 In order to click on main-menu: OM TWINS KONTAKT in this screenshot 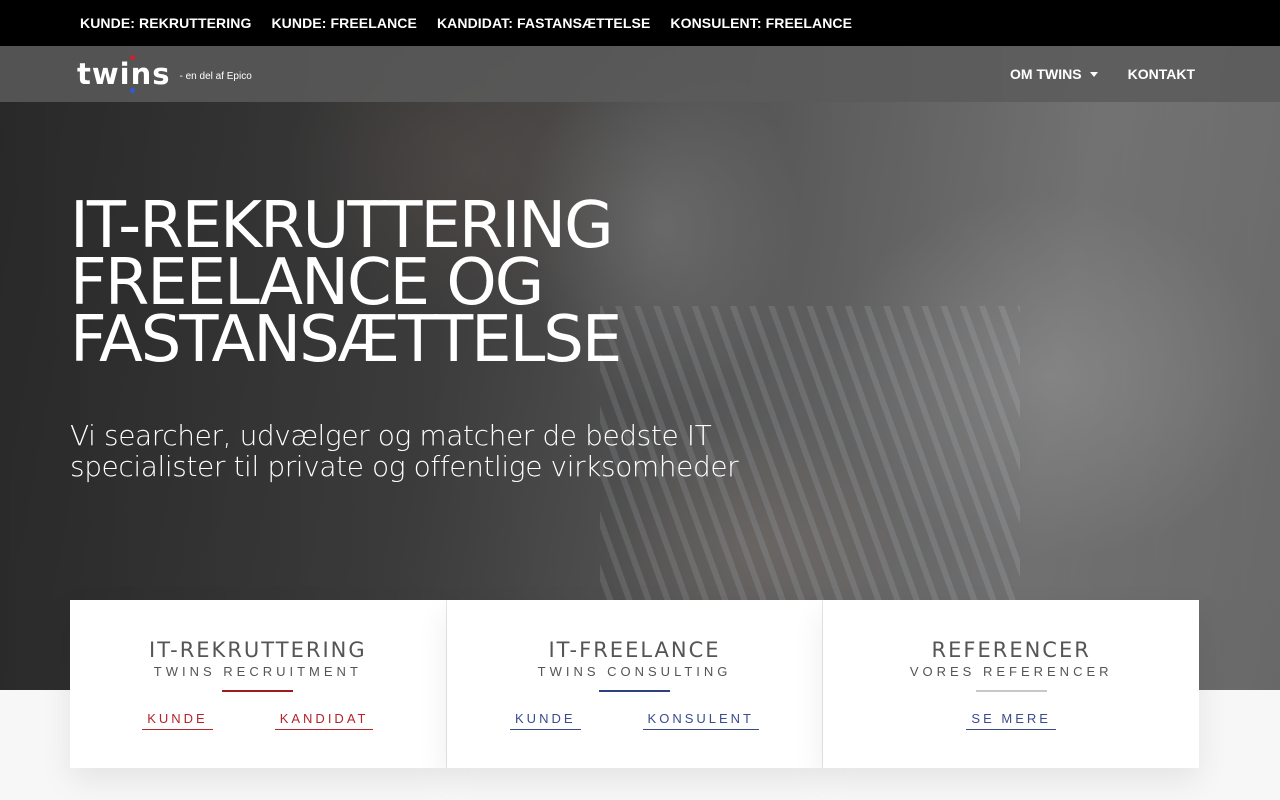, I will do `click(1102, 74)`.